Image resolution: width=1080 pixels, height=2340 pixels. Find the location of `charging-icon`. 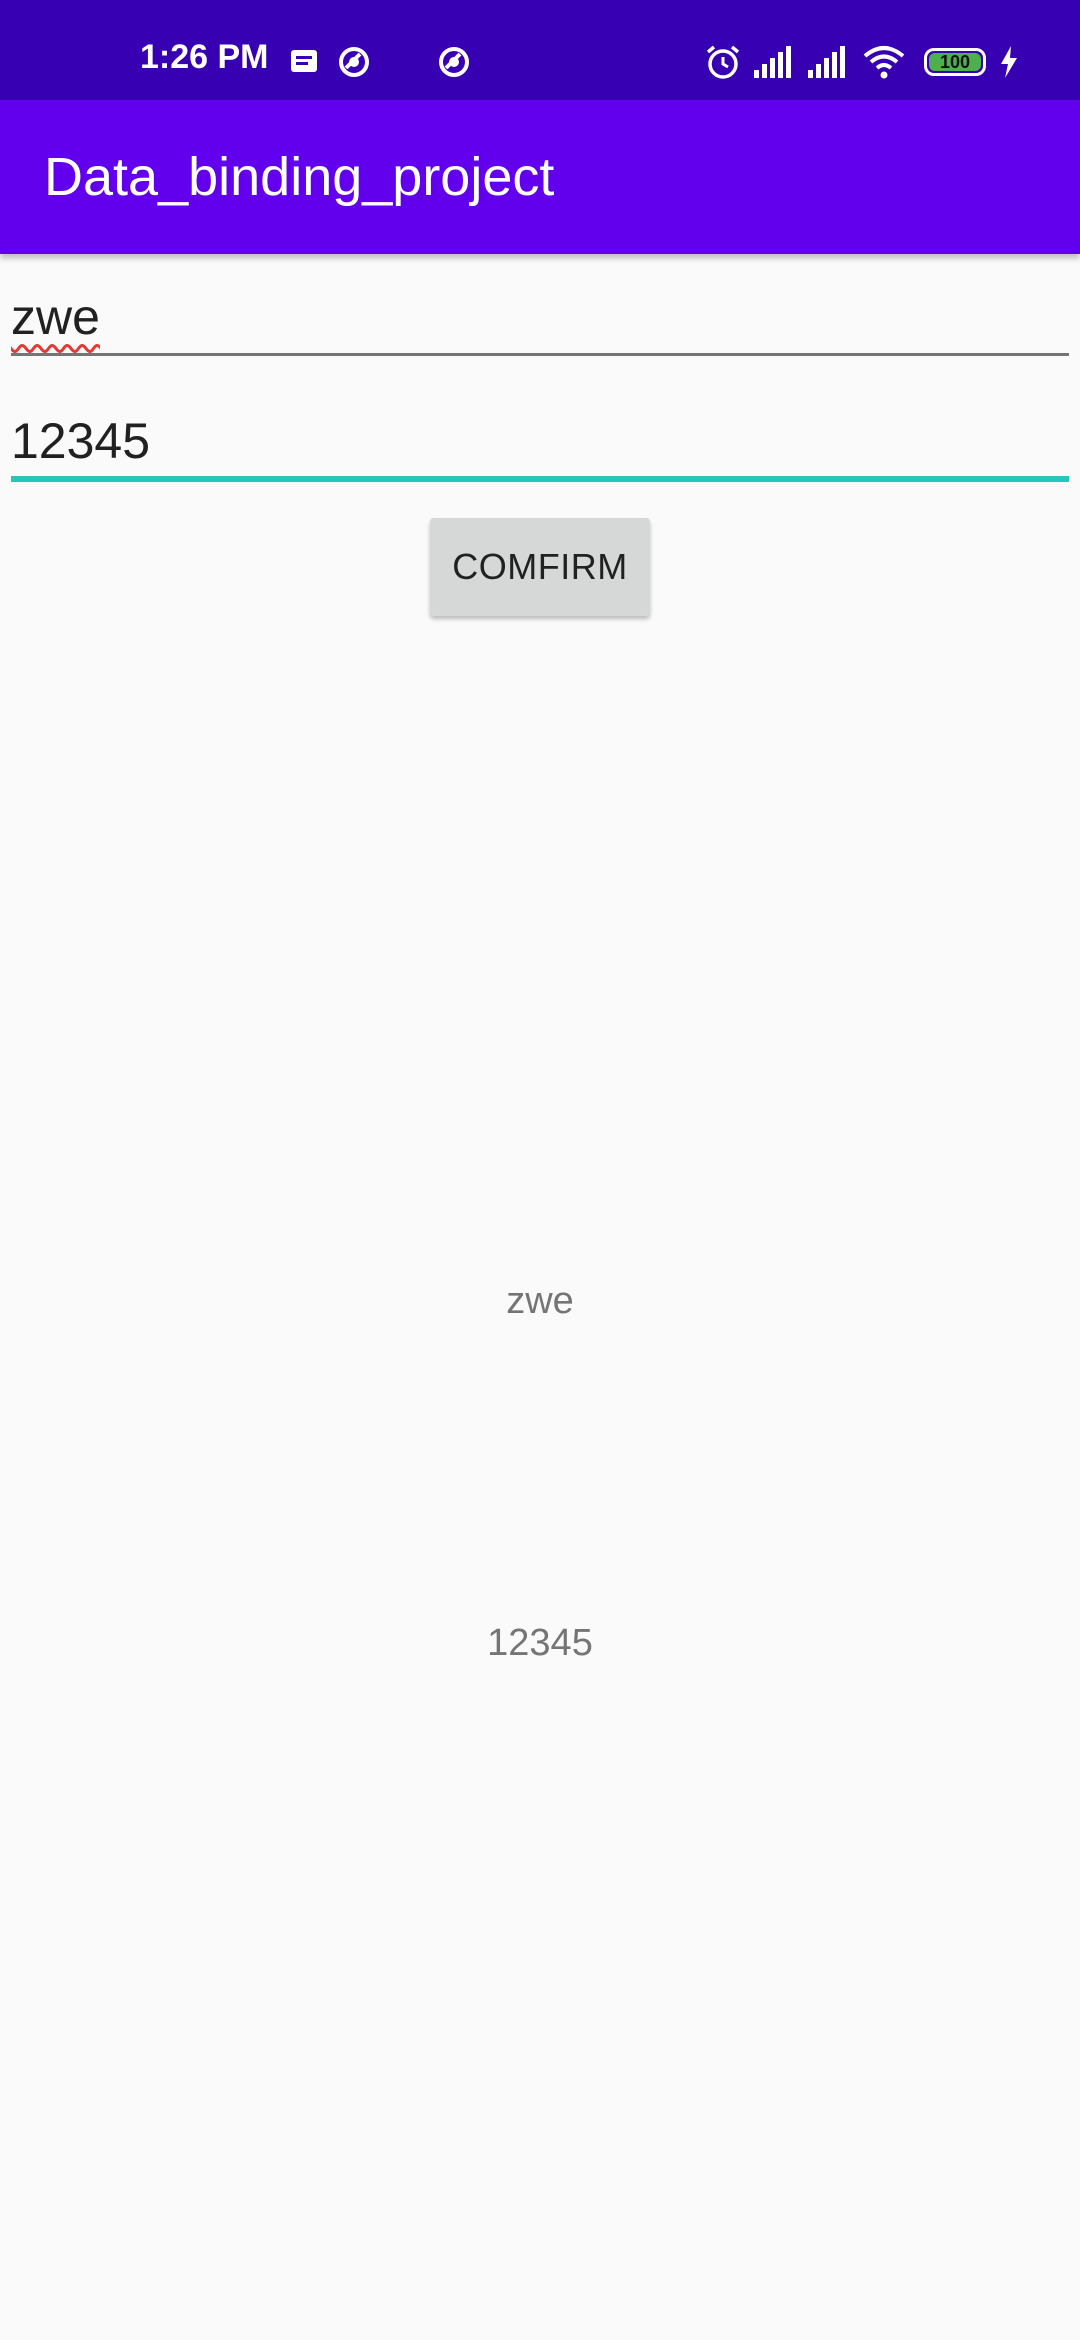

charging-icon is located at coordinates (1009, 62).